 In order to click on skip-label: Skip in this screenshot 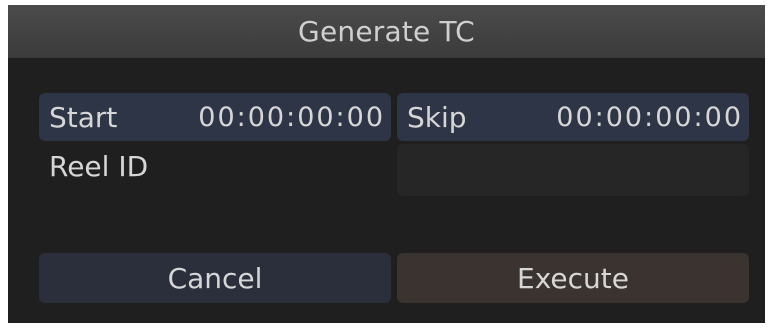, I will do `click(437, 117)`.